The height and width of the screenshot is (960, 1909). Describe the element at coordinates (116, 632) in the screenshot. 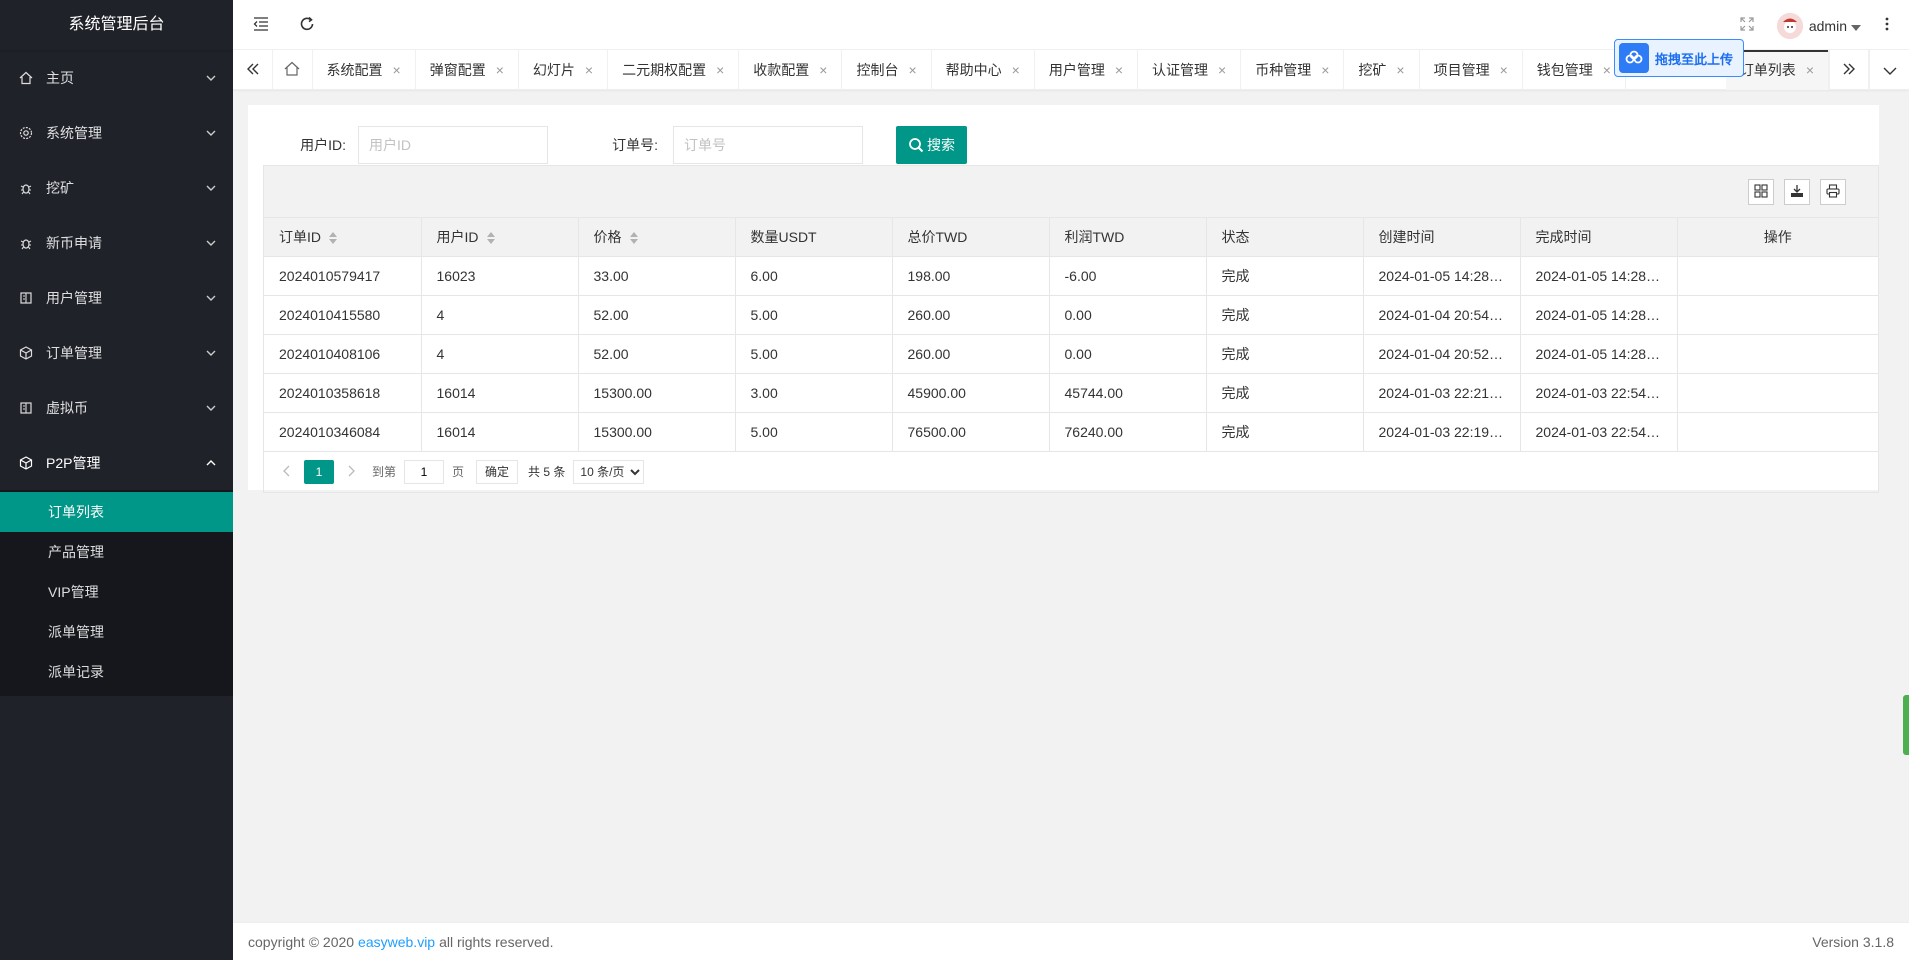

I see `sidebar-subitem-dispatch: 派单管理` at that location.